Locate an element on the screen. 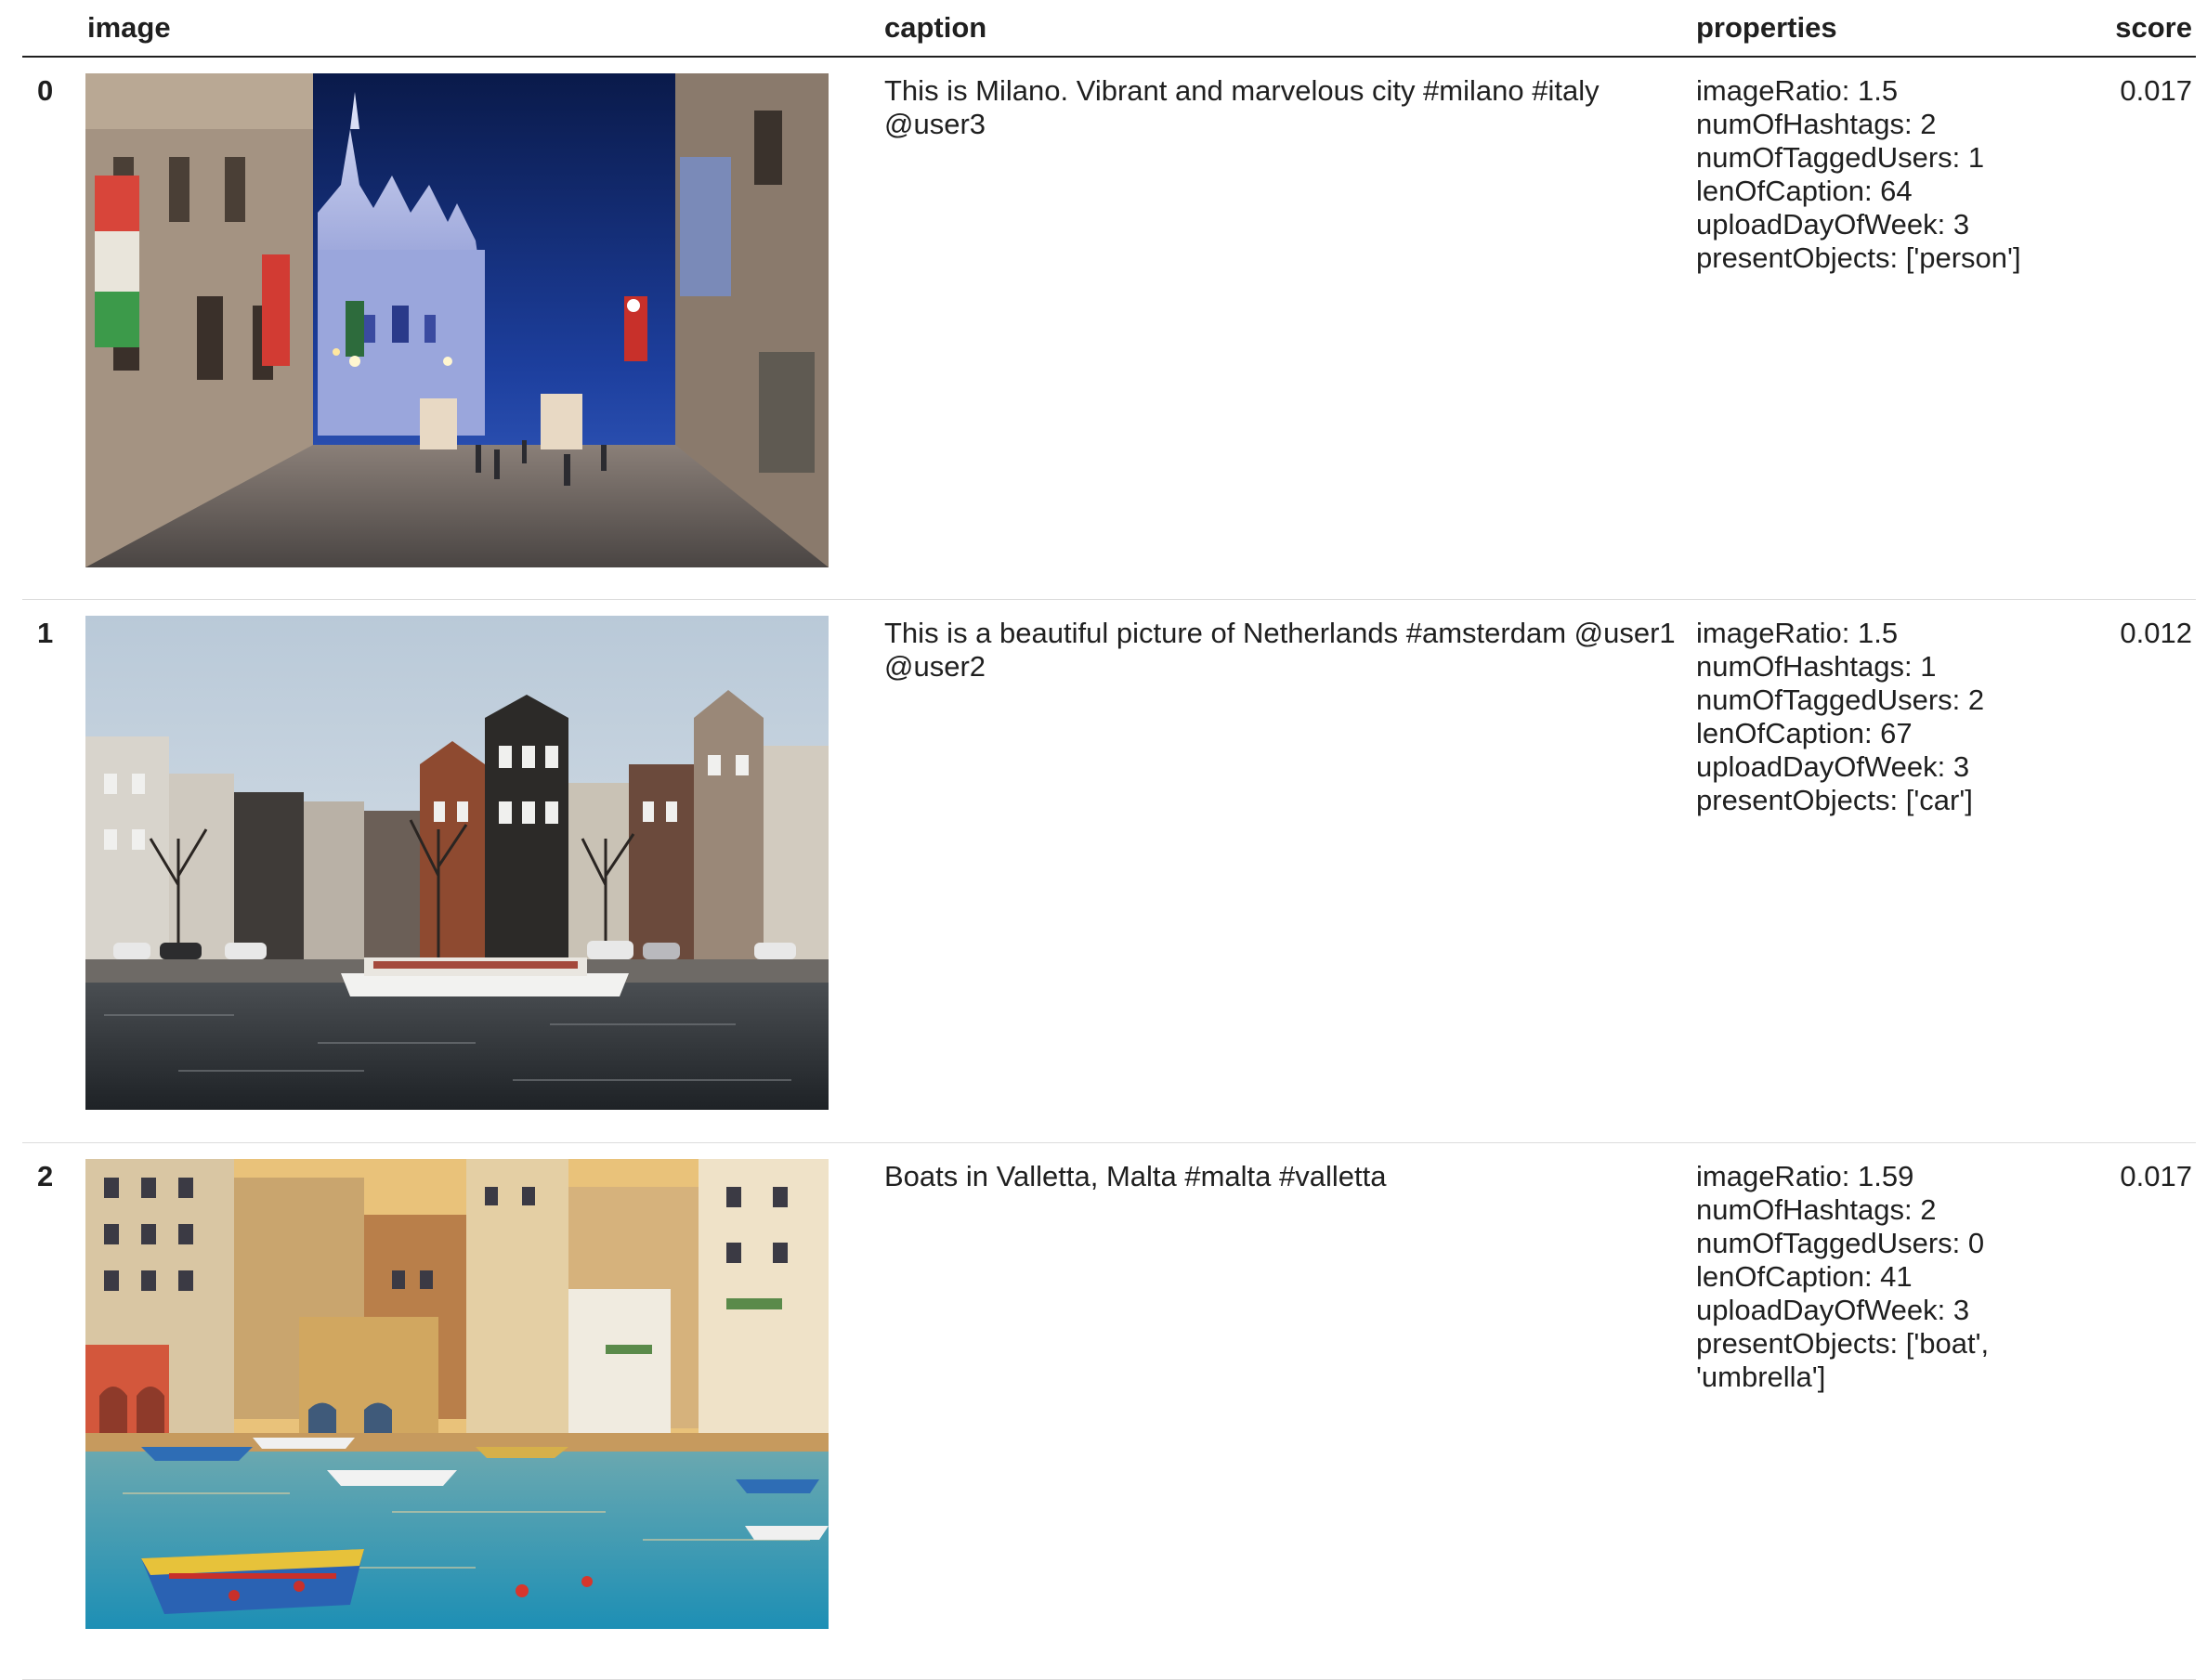 The width and height of the screenshot is (2207, 1680). row-index: 0 is located at coordinates (53, 328).